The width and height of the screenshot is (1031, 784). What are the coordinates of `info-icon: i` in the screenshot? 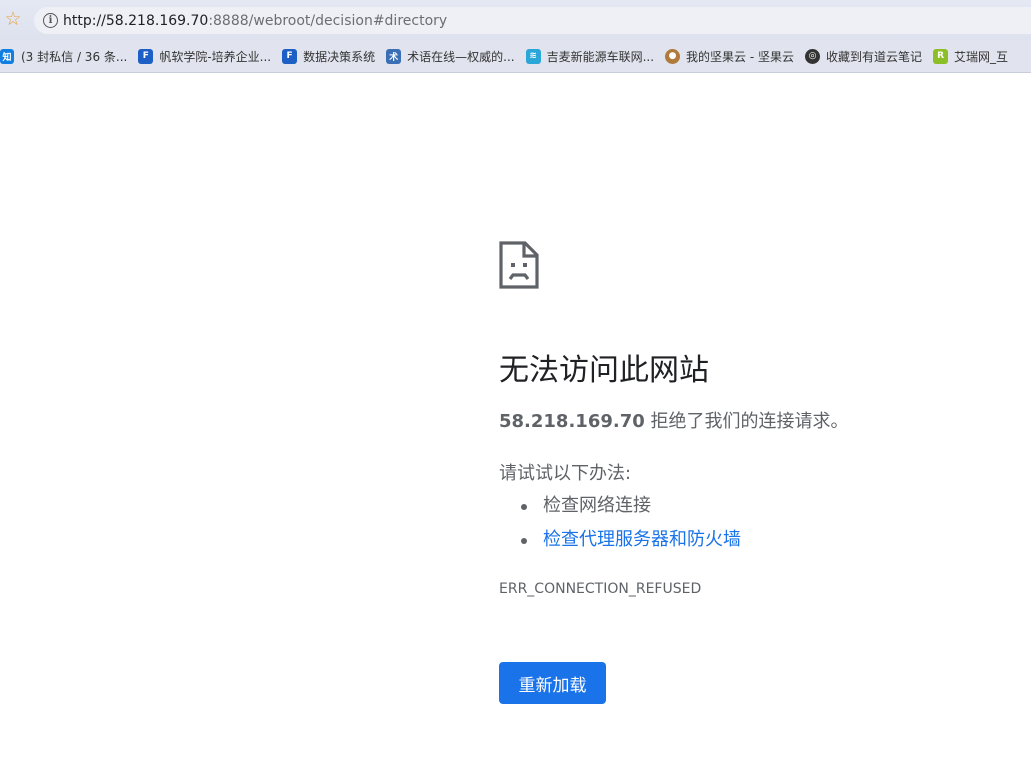 It's located at (50, 20).